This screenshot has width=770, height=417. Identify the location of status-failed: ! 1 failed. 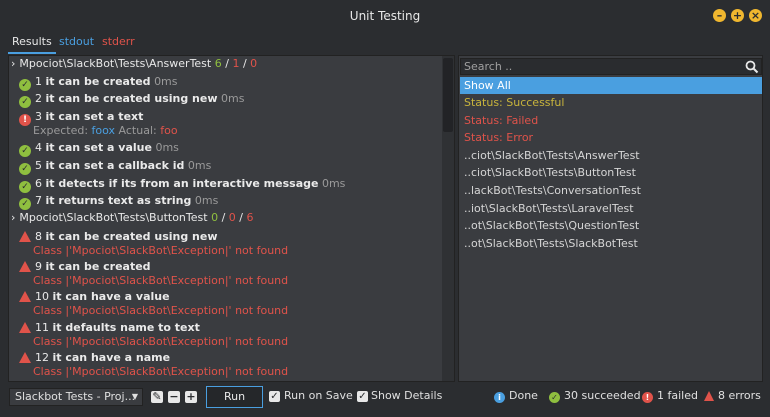
(670, 396).